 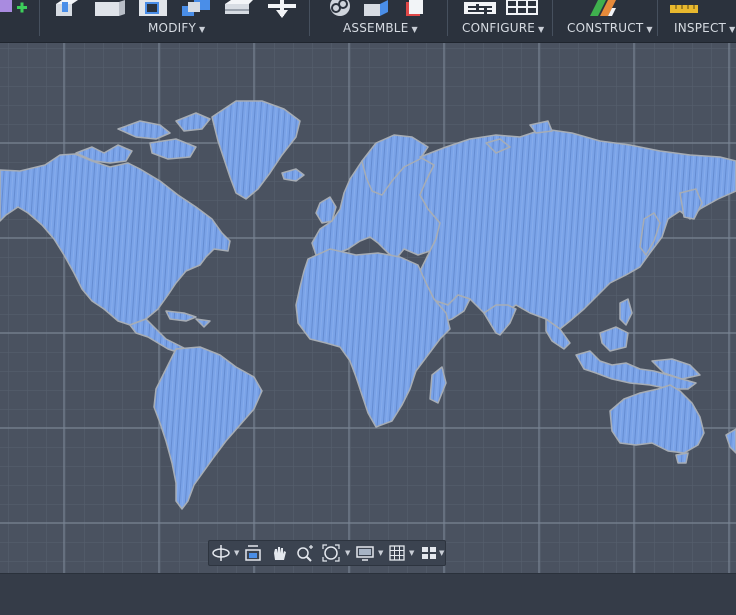 What do you see at coordinates (499, 28) in the screenshot?
I see `configure-menu-label: CONFIGURE` at bounding box center [499, 28].